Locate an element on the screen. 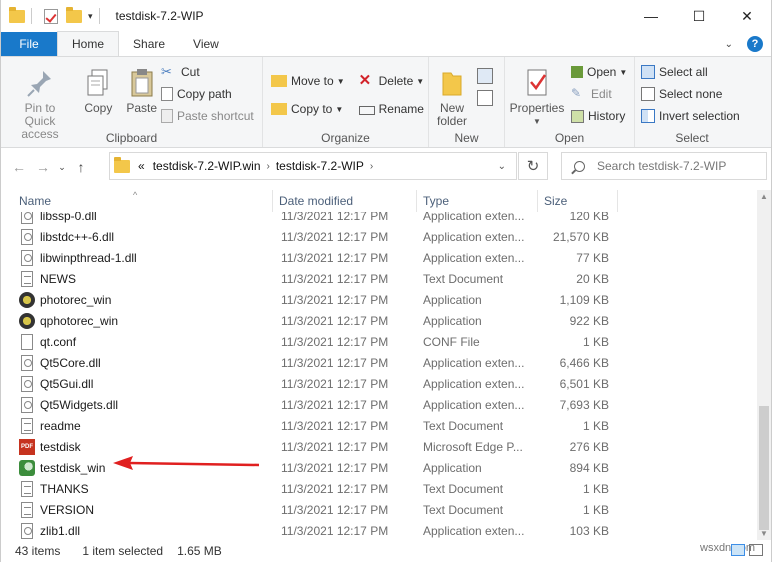  vertical-scrollbar: ▲ ▼ is located at coordinates (764, 365).